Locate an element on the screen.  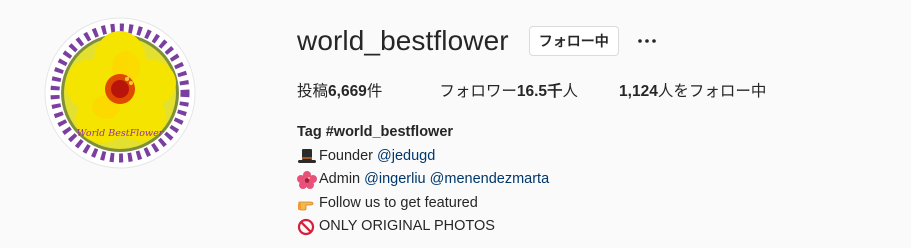
following-suffix: 人をフォロー中 is located at coordinates (712, 91).